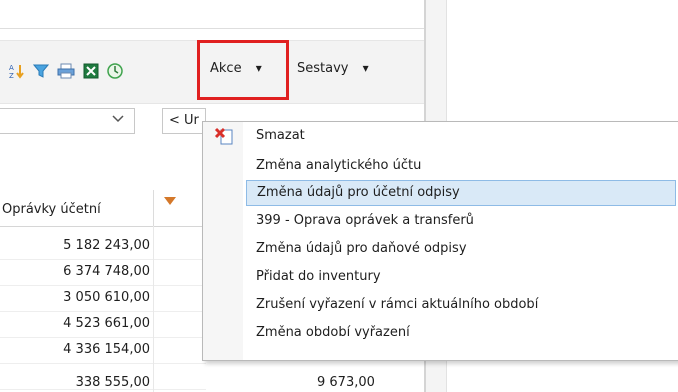 The width and height of the screenshot is (678, 392). What do you see at coordinates (112, 382) in the screenshot?
I see `opravky-cell: 338 555,00` at bounding box center [112, 382].